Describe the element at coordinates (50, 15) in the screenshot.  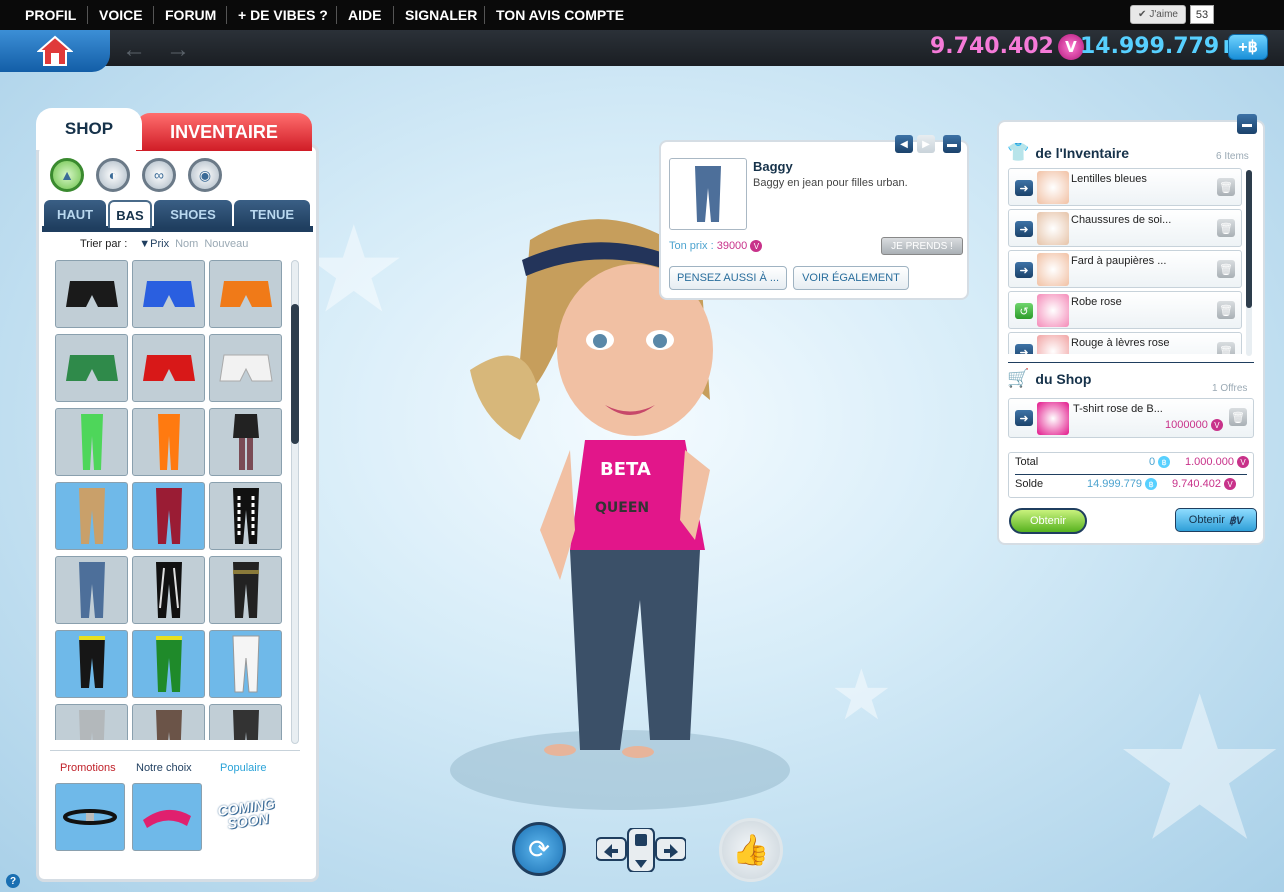
I see `nav-profil: PROFIL` at that location.